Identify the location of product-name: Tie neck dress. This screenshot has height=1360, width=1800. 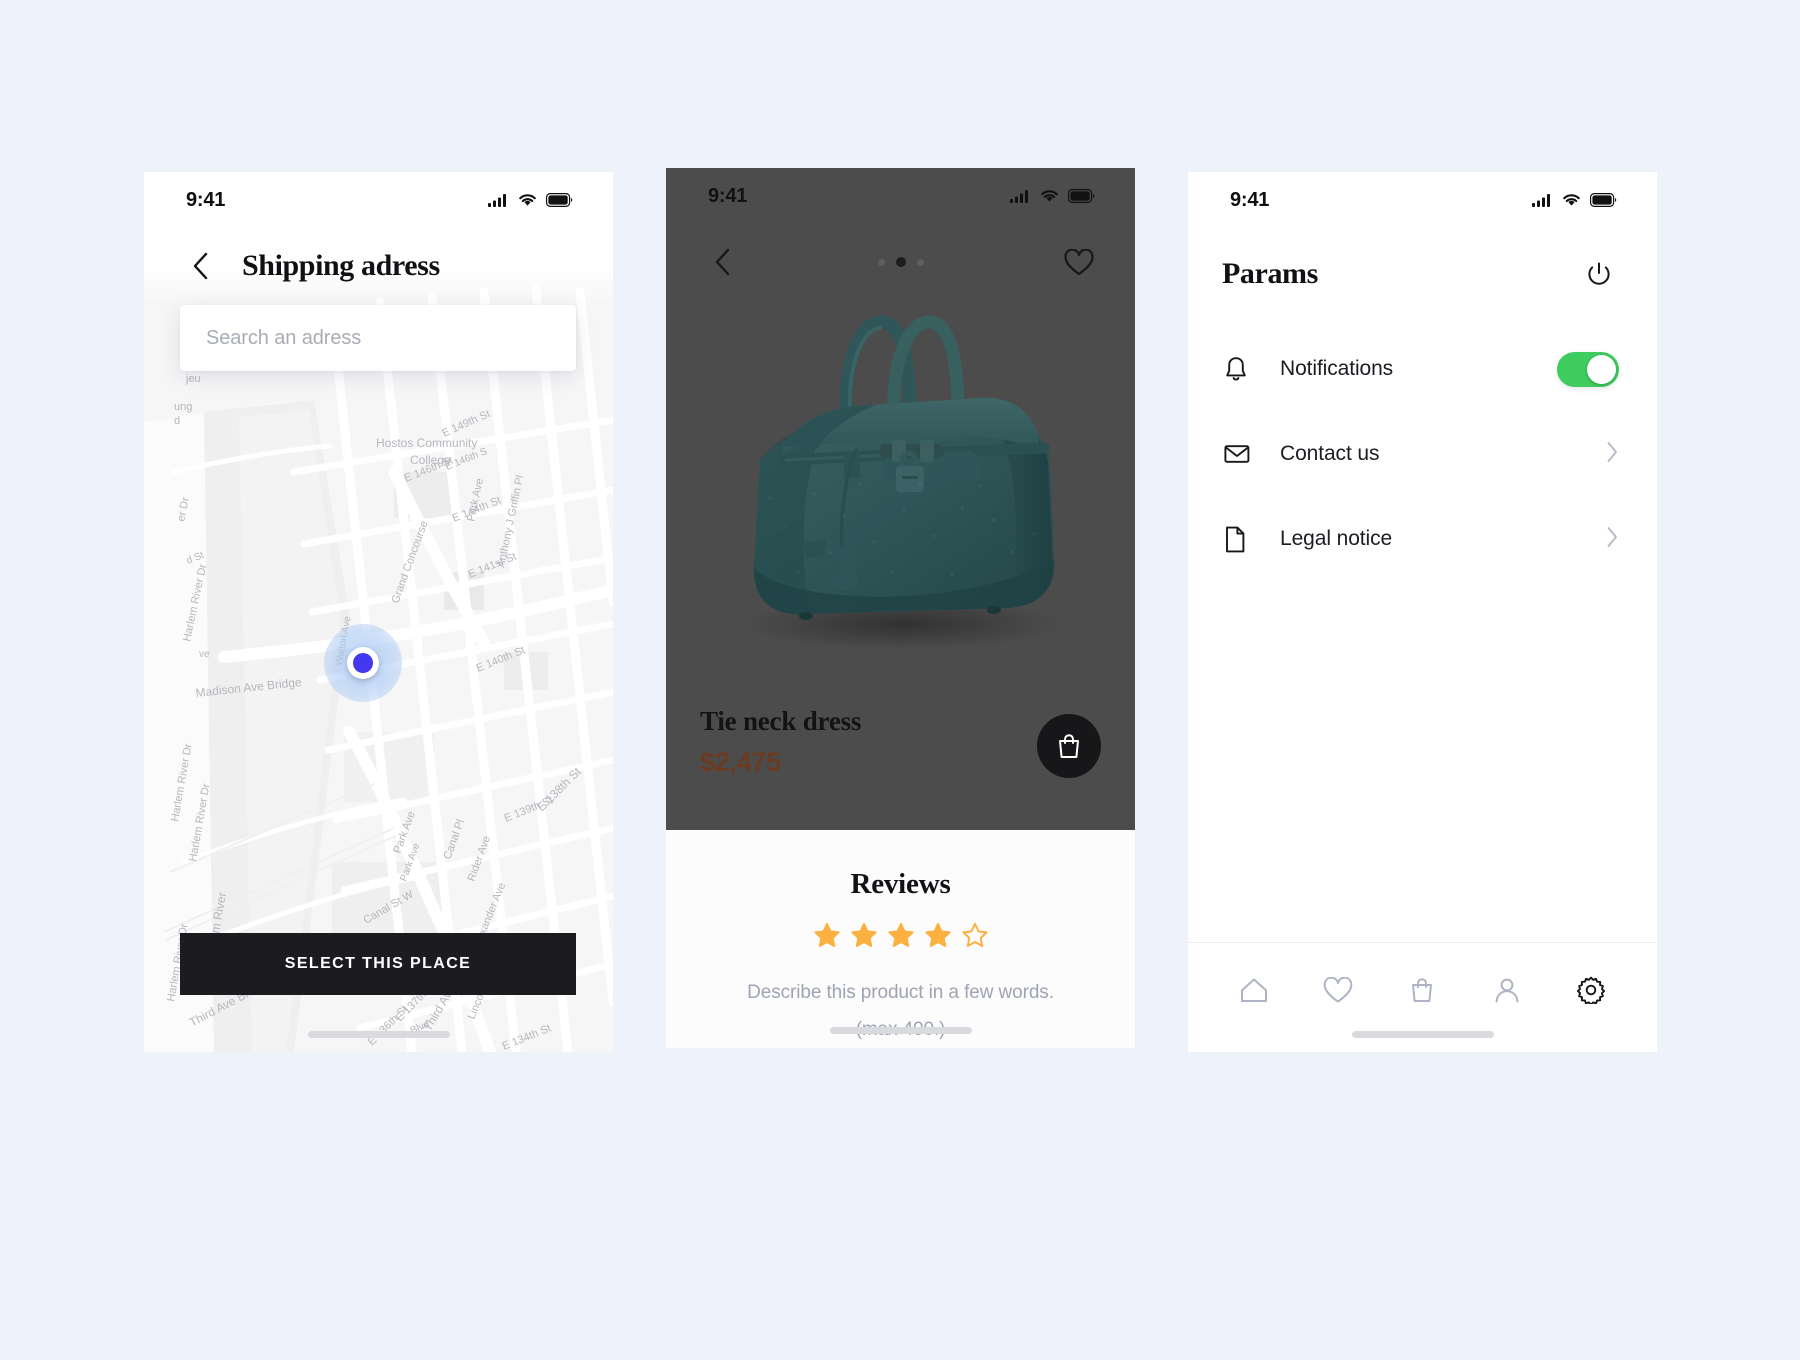
(781, 721).